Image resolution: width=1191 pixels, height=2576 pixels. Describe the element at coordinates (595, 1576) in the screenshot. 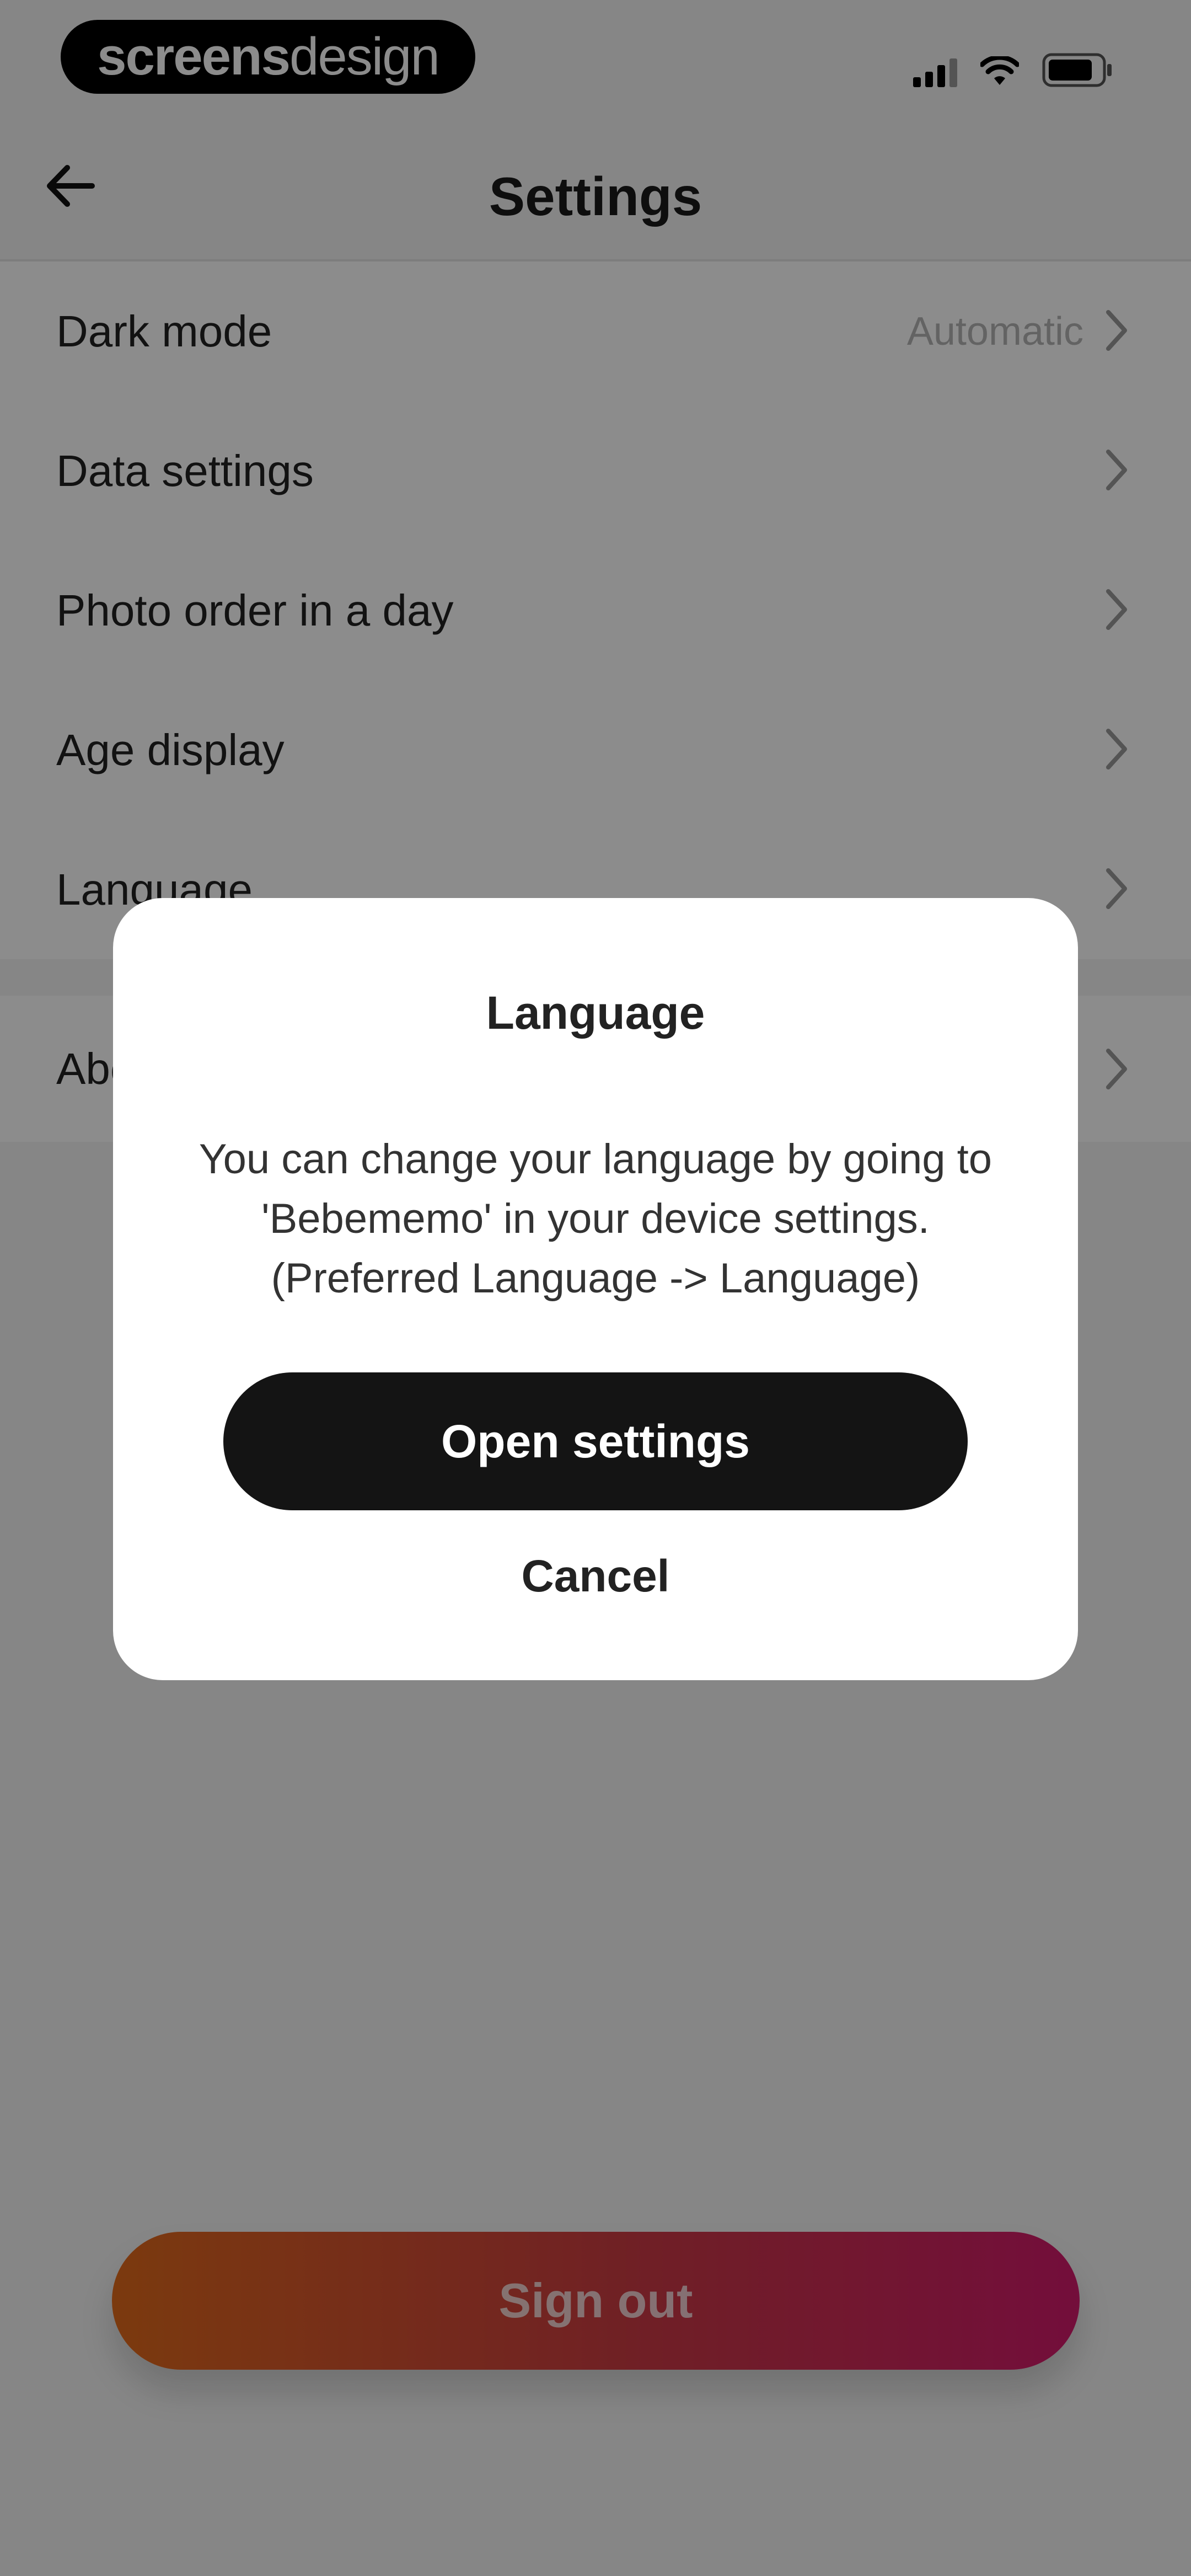

I see `cancel-button: Cancel` at that location.